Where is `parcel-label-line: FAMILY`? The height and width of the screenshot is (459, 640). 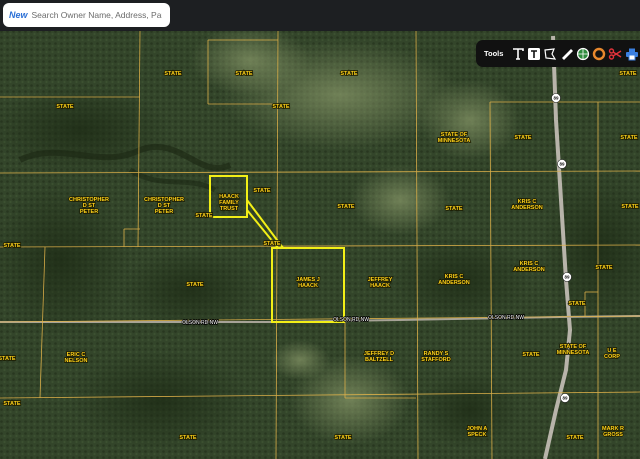 parcel-label-line: FAMILY is located at coordinates (229, 203).